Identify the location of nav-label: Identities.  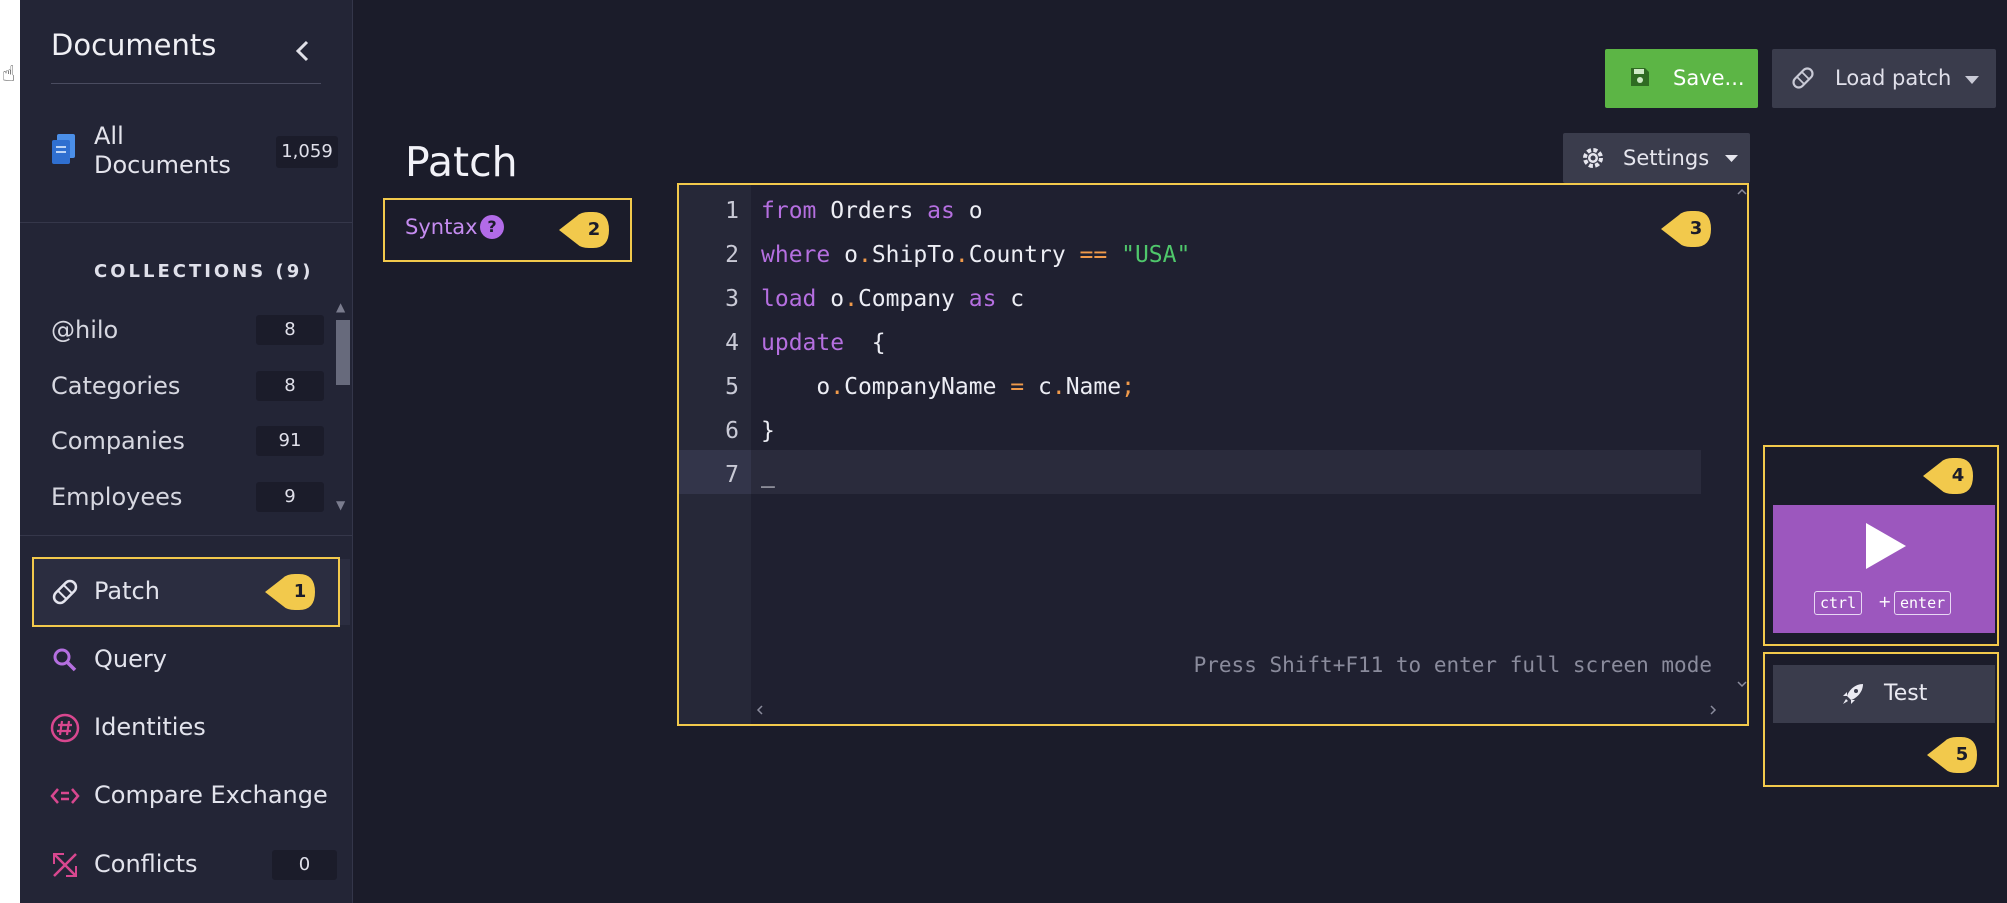
(150, 727).